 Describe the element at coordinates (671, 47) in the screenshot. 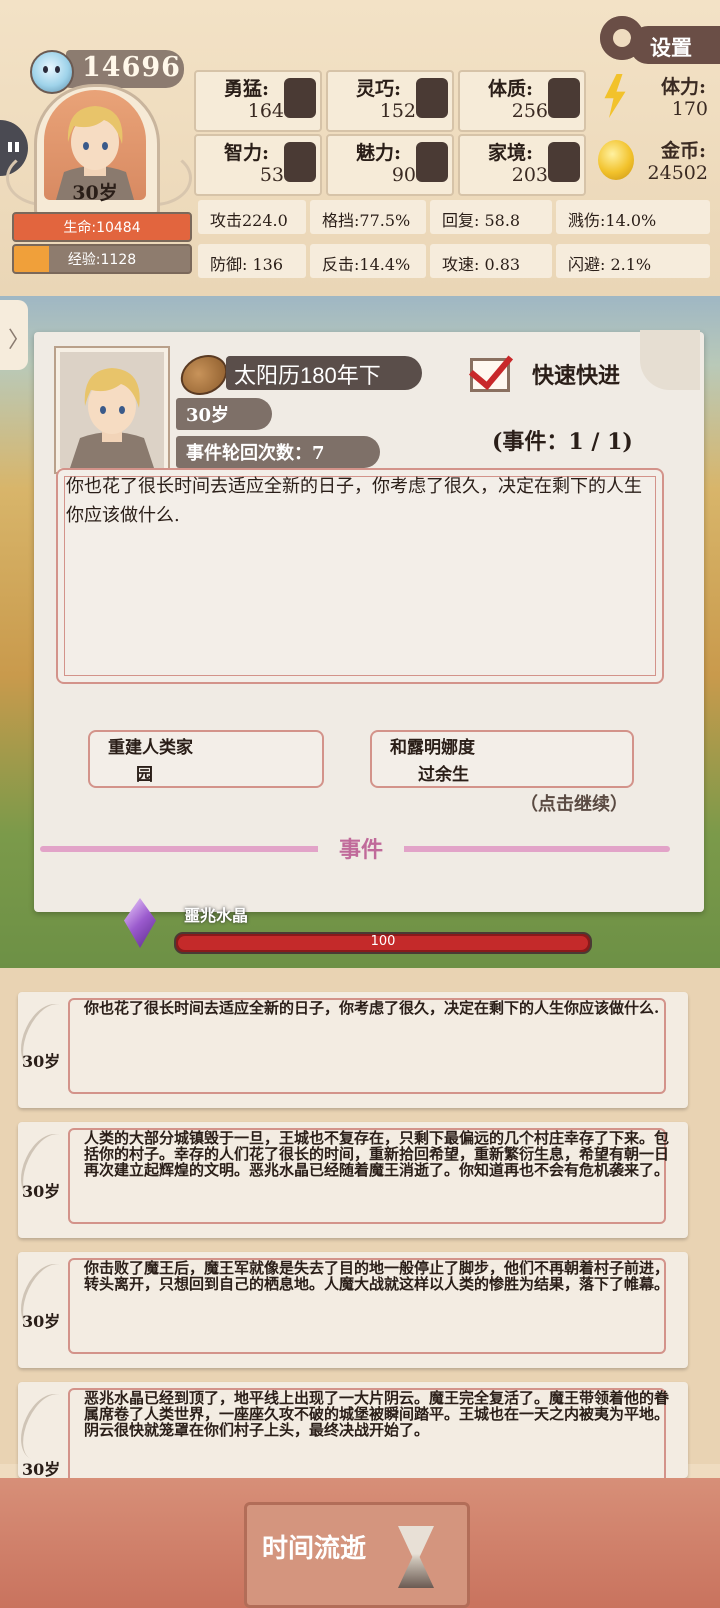

I see `settings-label: 设置` at that location.